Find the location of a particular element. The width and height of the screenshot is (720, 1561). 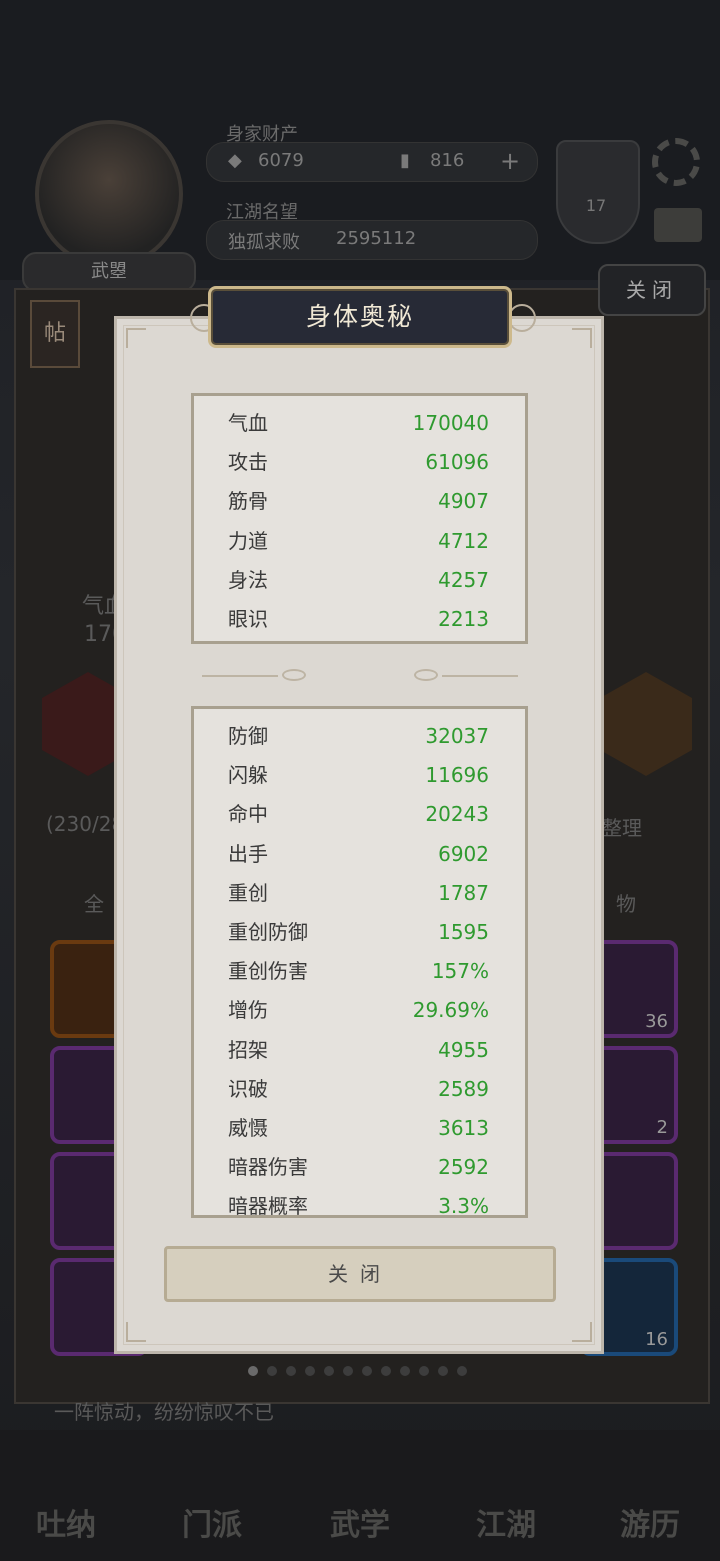

stat-value: 61096 is located at coordinates (457, 462).